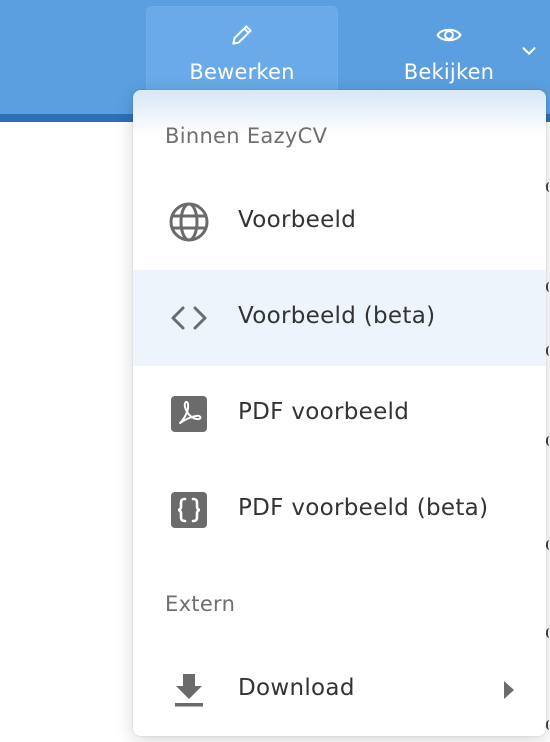  Describe the element at coordinates (189, 414) in the screenshot. I see `pdf-icon` at that location.